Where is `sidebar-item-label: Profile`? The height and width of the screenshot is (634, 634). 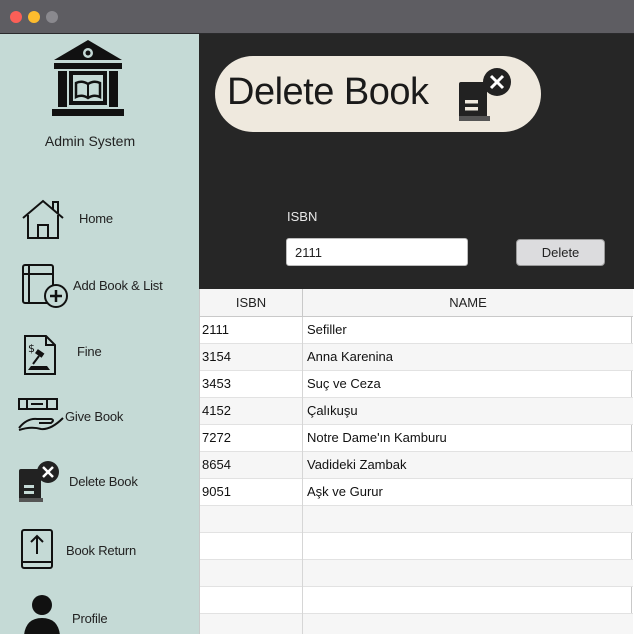
sidebar-item-label: Profile is located at coordinates (90, 618).